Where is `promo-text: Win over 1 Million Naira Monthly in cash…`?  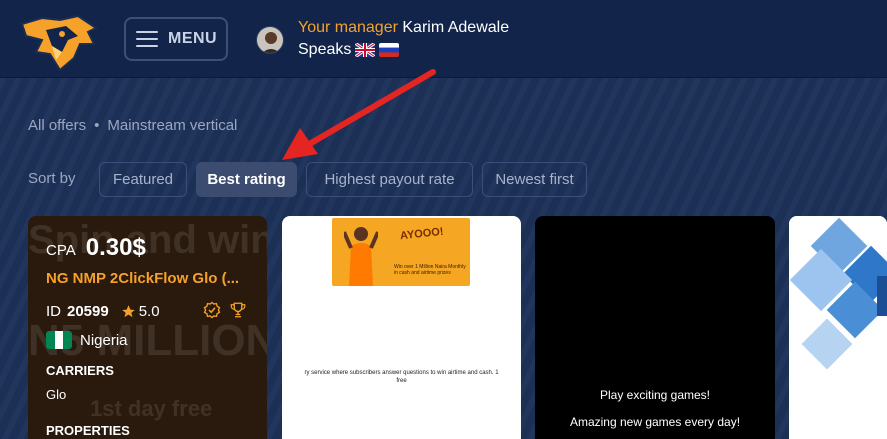 promo-text: Win over 1 Million Naira Monthly in cash… is located at coordinates (430, 270).